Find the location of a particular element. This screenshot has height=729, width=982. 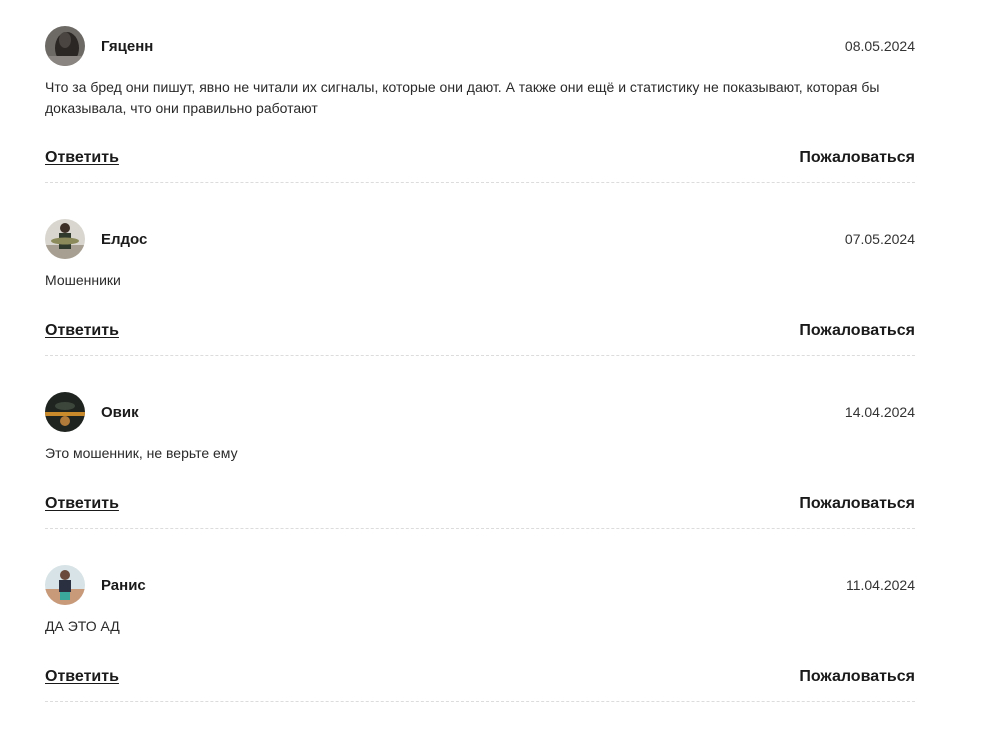

comment-header: Ранис 11.04.2024 is located at coordinates (480, 585).